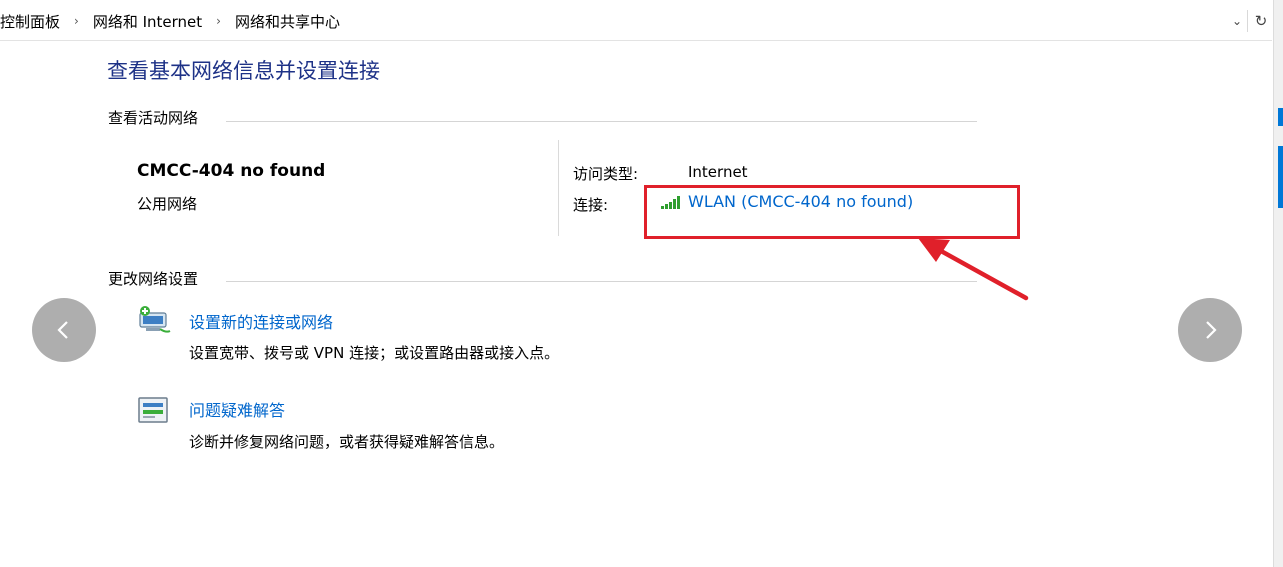  I want to click on breadcrumb: 控制面板 › 网络和 Internet › 网络和共享中心, so click(170, 21).